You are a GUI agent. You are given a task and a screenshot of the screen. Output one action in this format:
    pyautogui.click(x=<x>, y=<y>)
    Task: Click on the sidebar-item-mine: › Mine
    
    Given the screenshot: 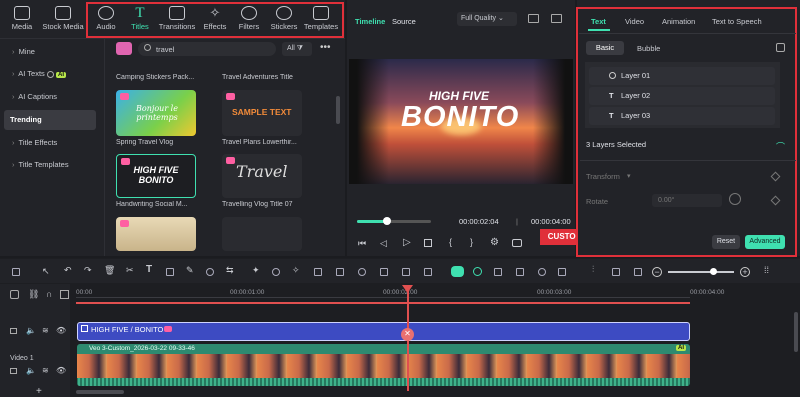 What is the action you would take?
    pyautogui.click(x=50, y=52)
    